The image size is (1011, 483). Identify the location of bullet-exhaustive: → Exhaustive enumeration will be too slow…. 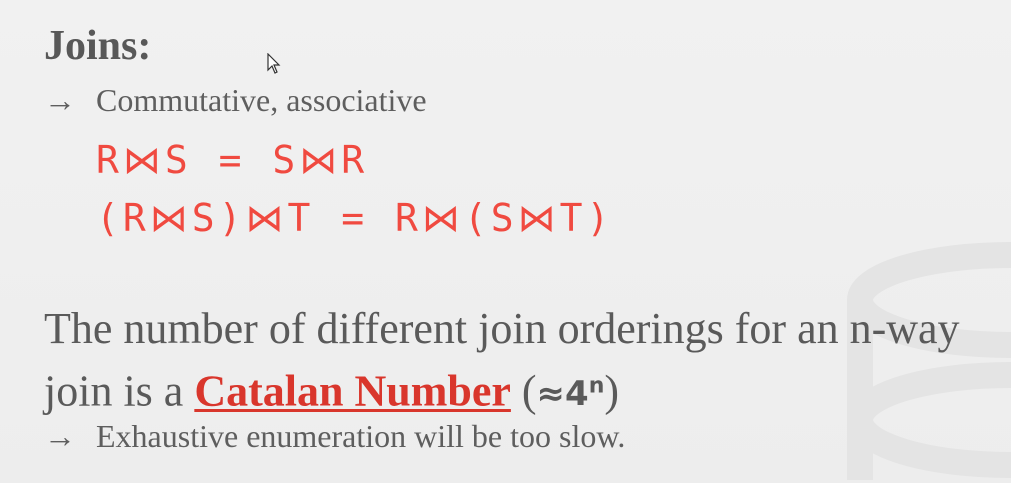
(334, 436).